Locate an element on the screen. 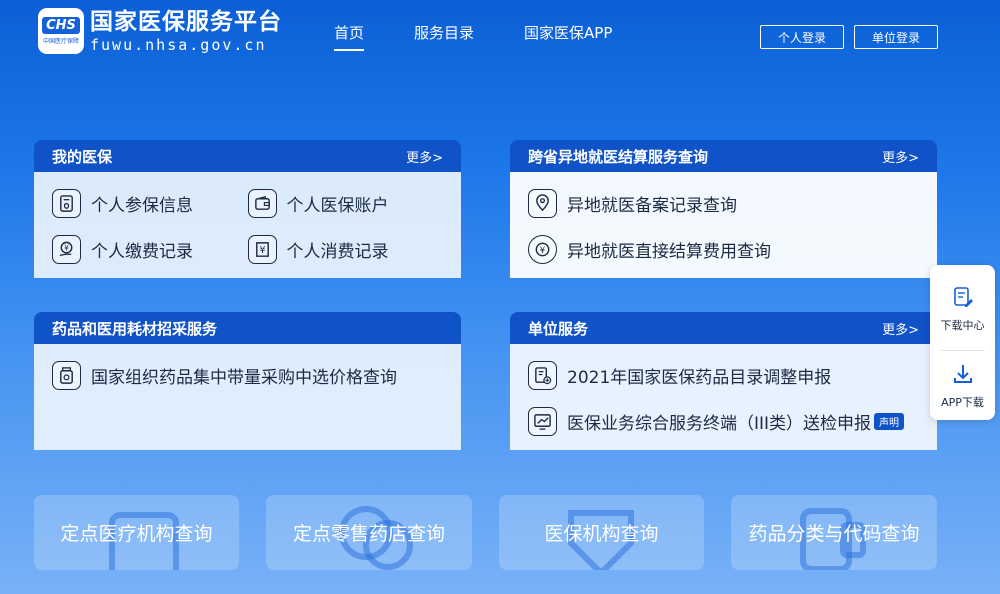 This screenshot has width=1000, height=594. side-float-panel: 下载中心 APP下载 is located at coordinates (962, 342).